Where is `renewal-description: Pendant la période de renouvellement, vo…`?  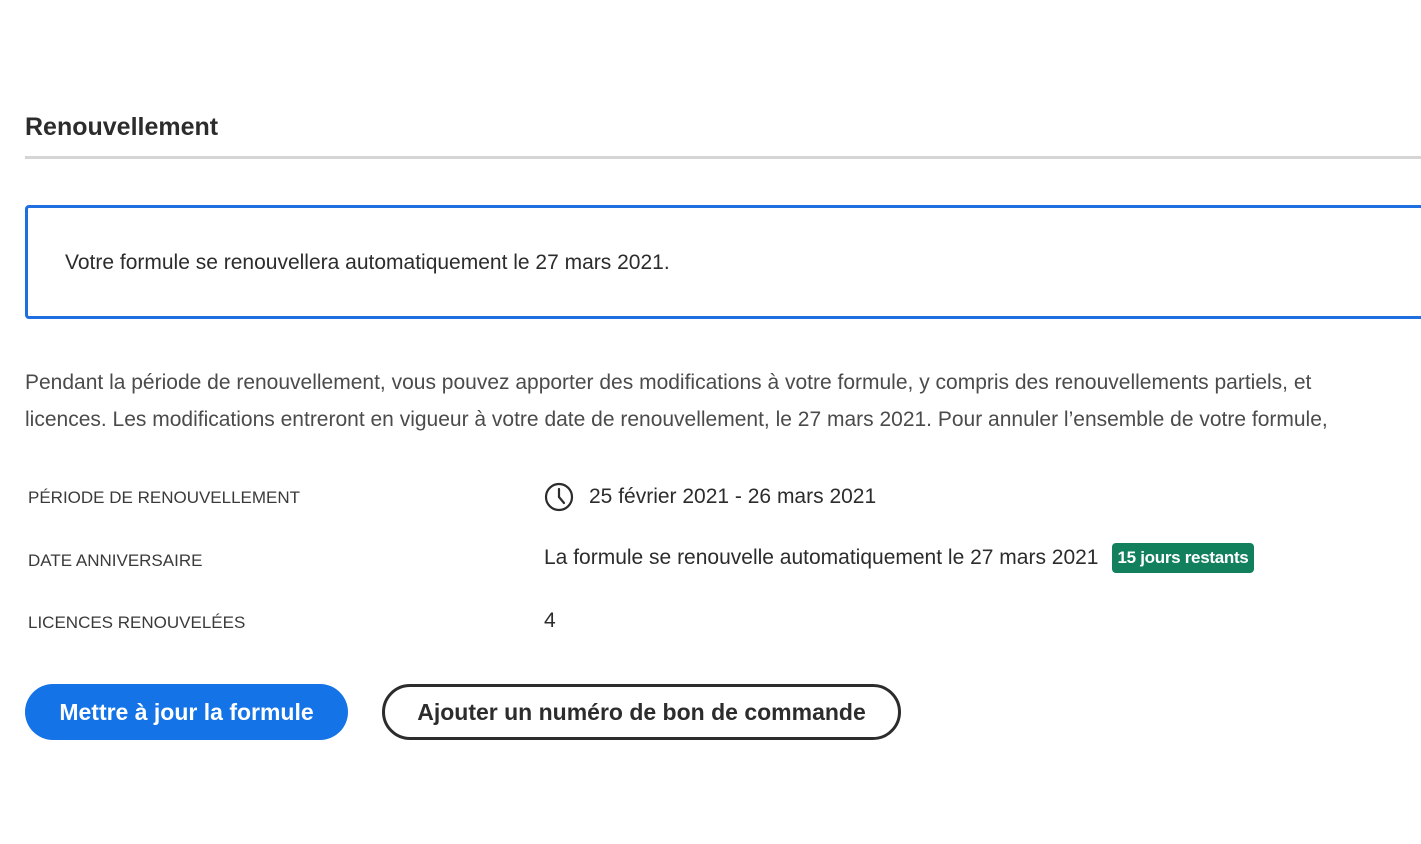
renewal-description: Pendant la période de renouvellement, vo… is located at coordinates (723, 401).